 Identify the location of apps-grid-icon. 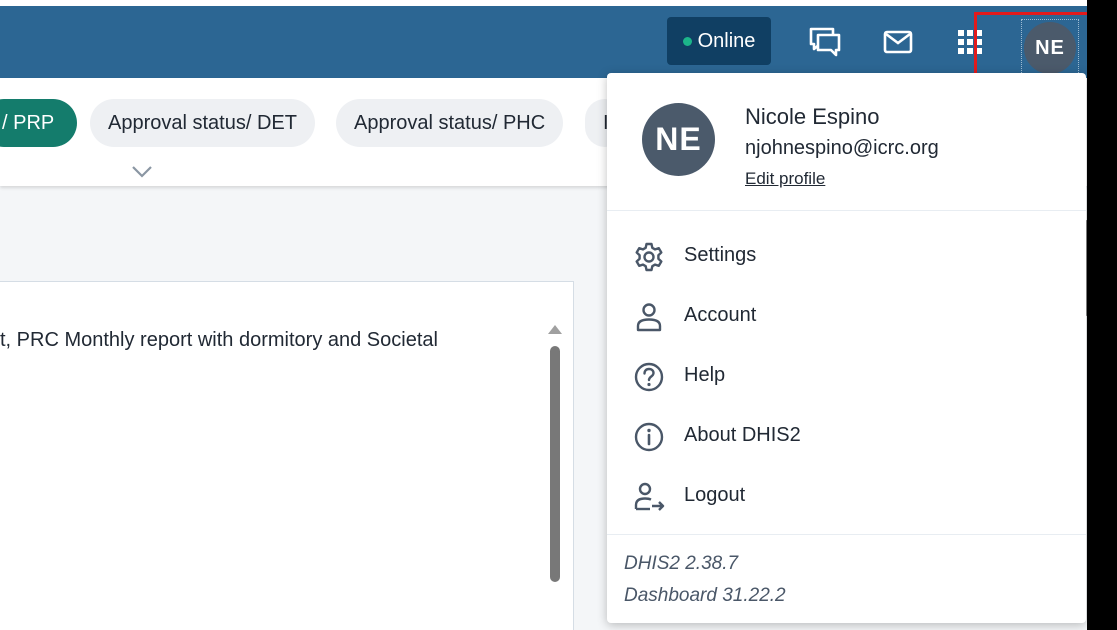
(970, 42).